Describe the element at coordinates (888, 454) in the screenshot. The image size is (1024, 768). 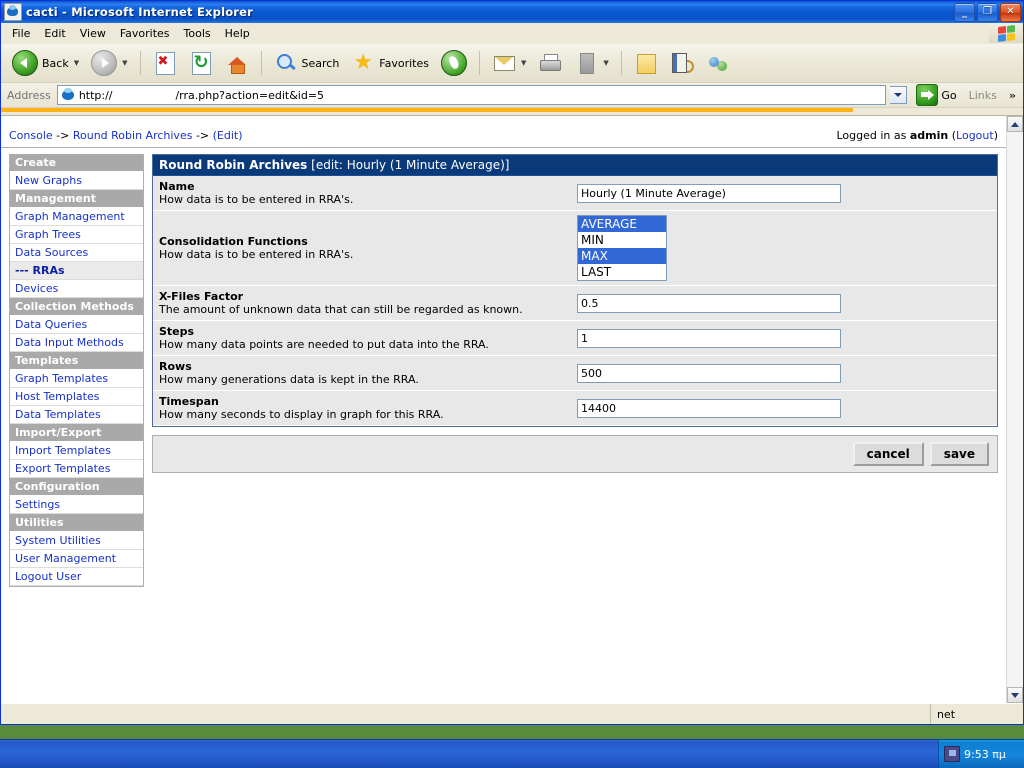
I see `cancel-button: cancel` at that location.